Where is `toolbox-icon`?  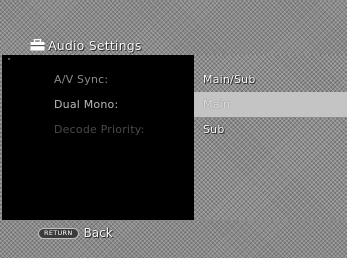 toolbox-icon is located at coordinates (37, 45).